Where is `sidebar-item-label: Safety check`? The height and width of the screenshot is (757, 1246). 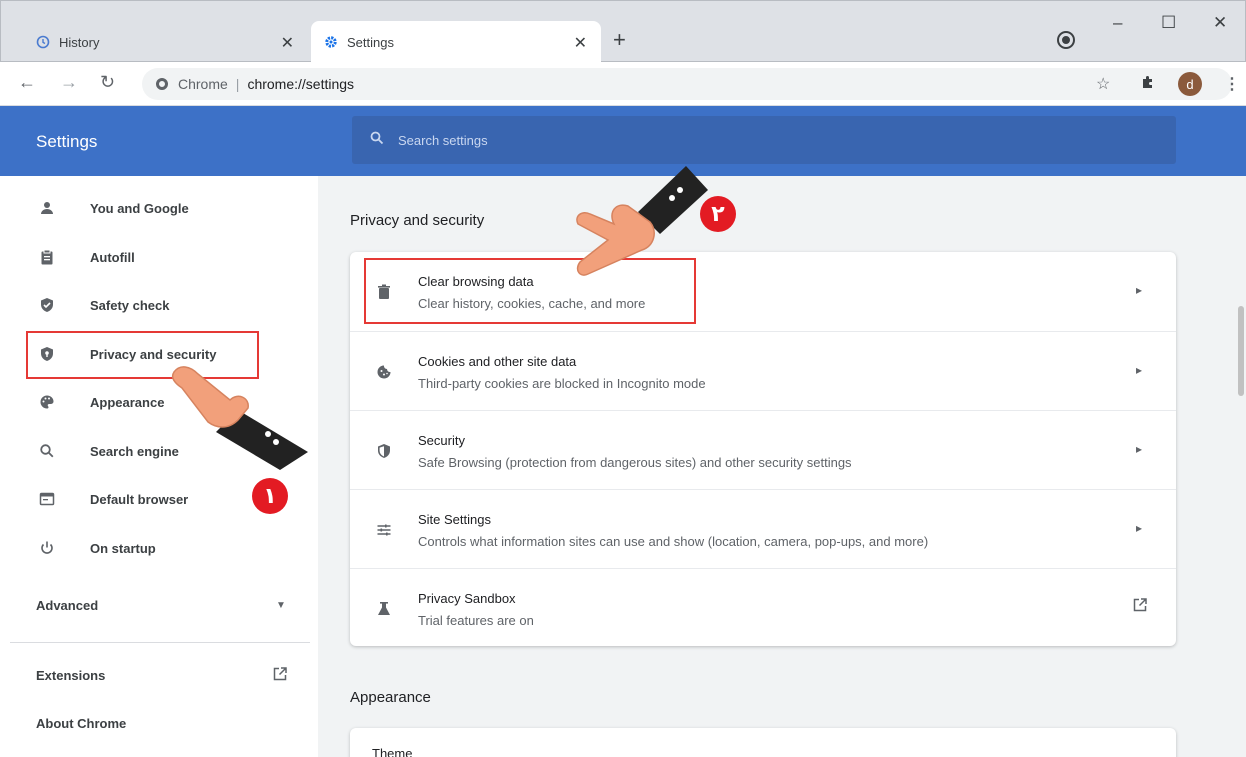
sidebar-item-label: Safety check is located at coordinates (130, 305).